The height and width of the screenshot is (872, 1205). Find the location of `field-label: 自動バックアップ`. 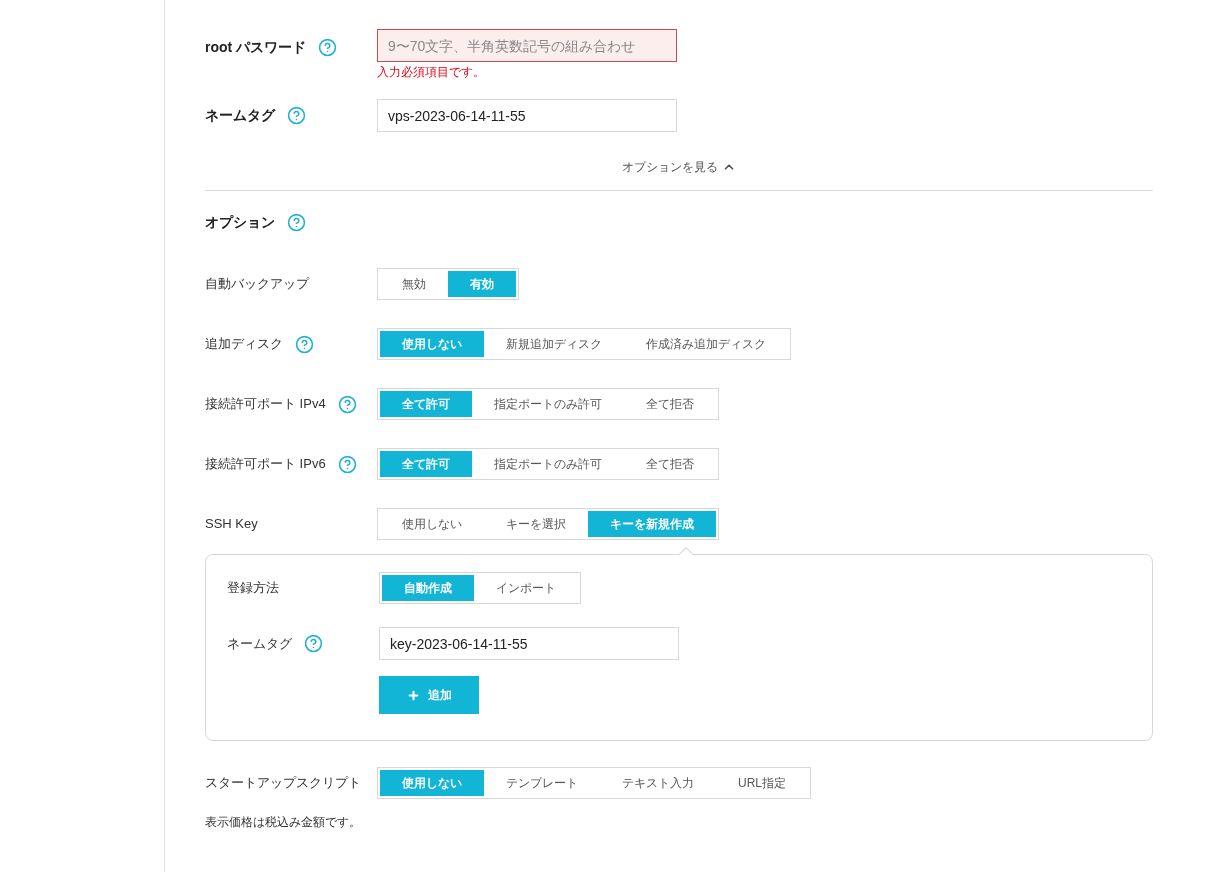

field-label: 自動バックアップ is located at coordinates (257, 284).